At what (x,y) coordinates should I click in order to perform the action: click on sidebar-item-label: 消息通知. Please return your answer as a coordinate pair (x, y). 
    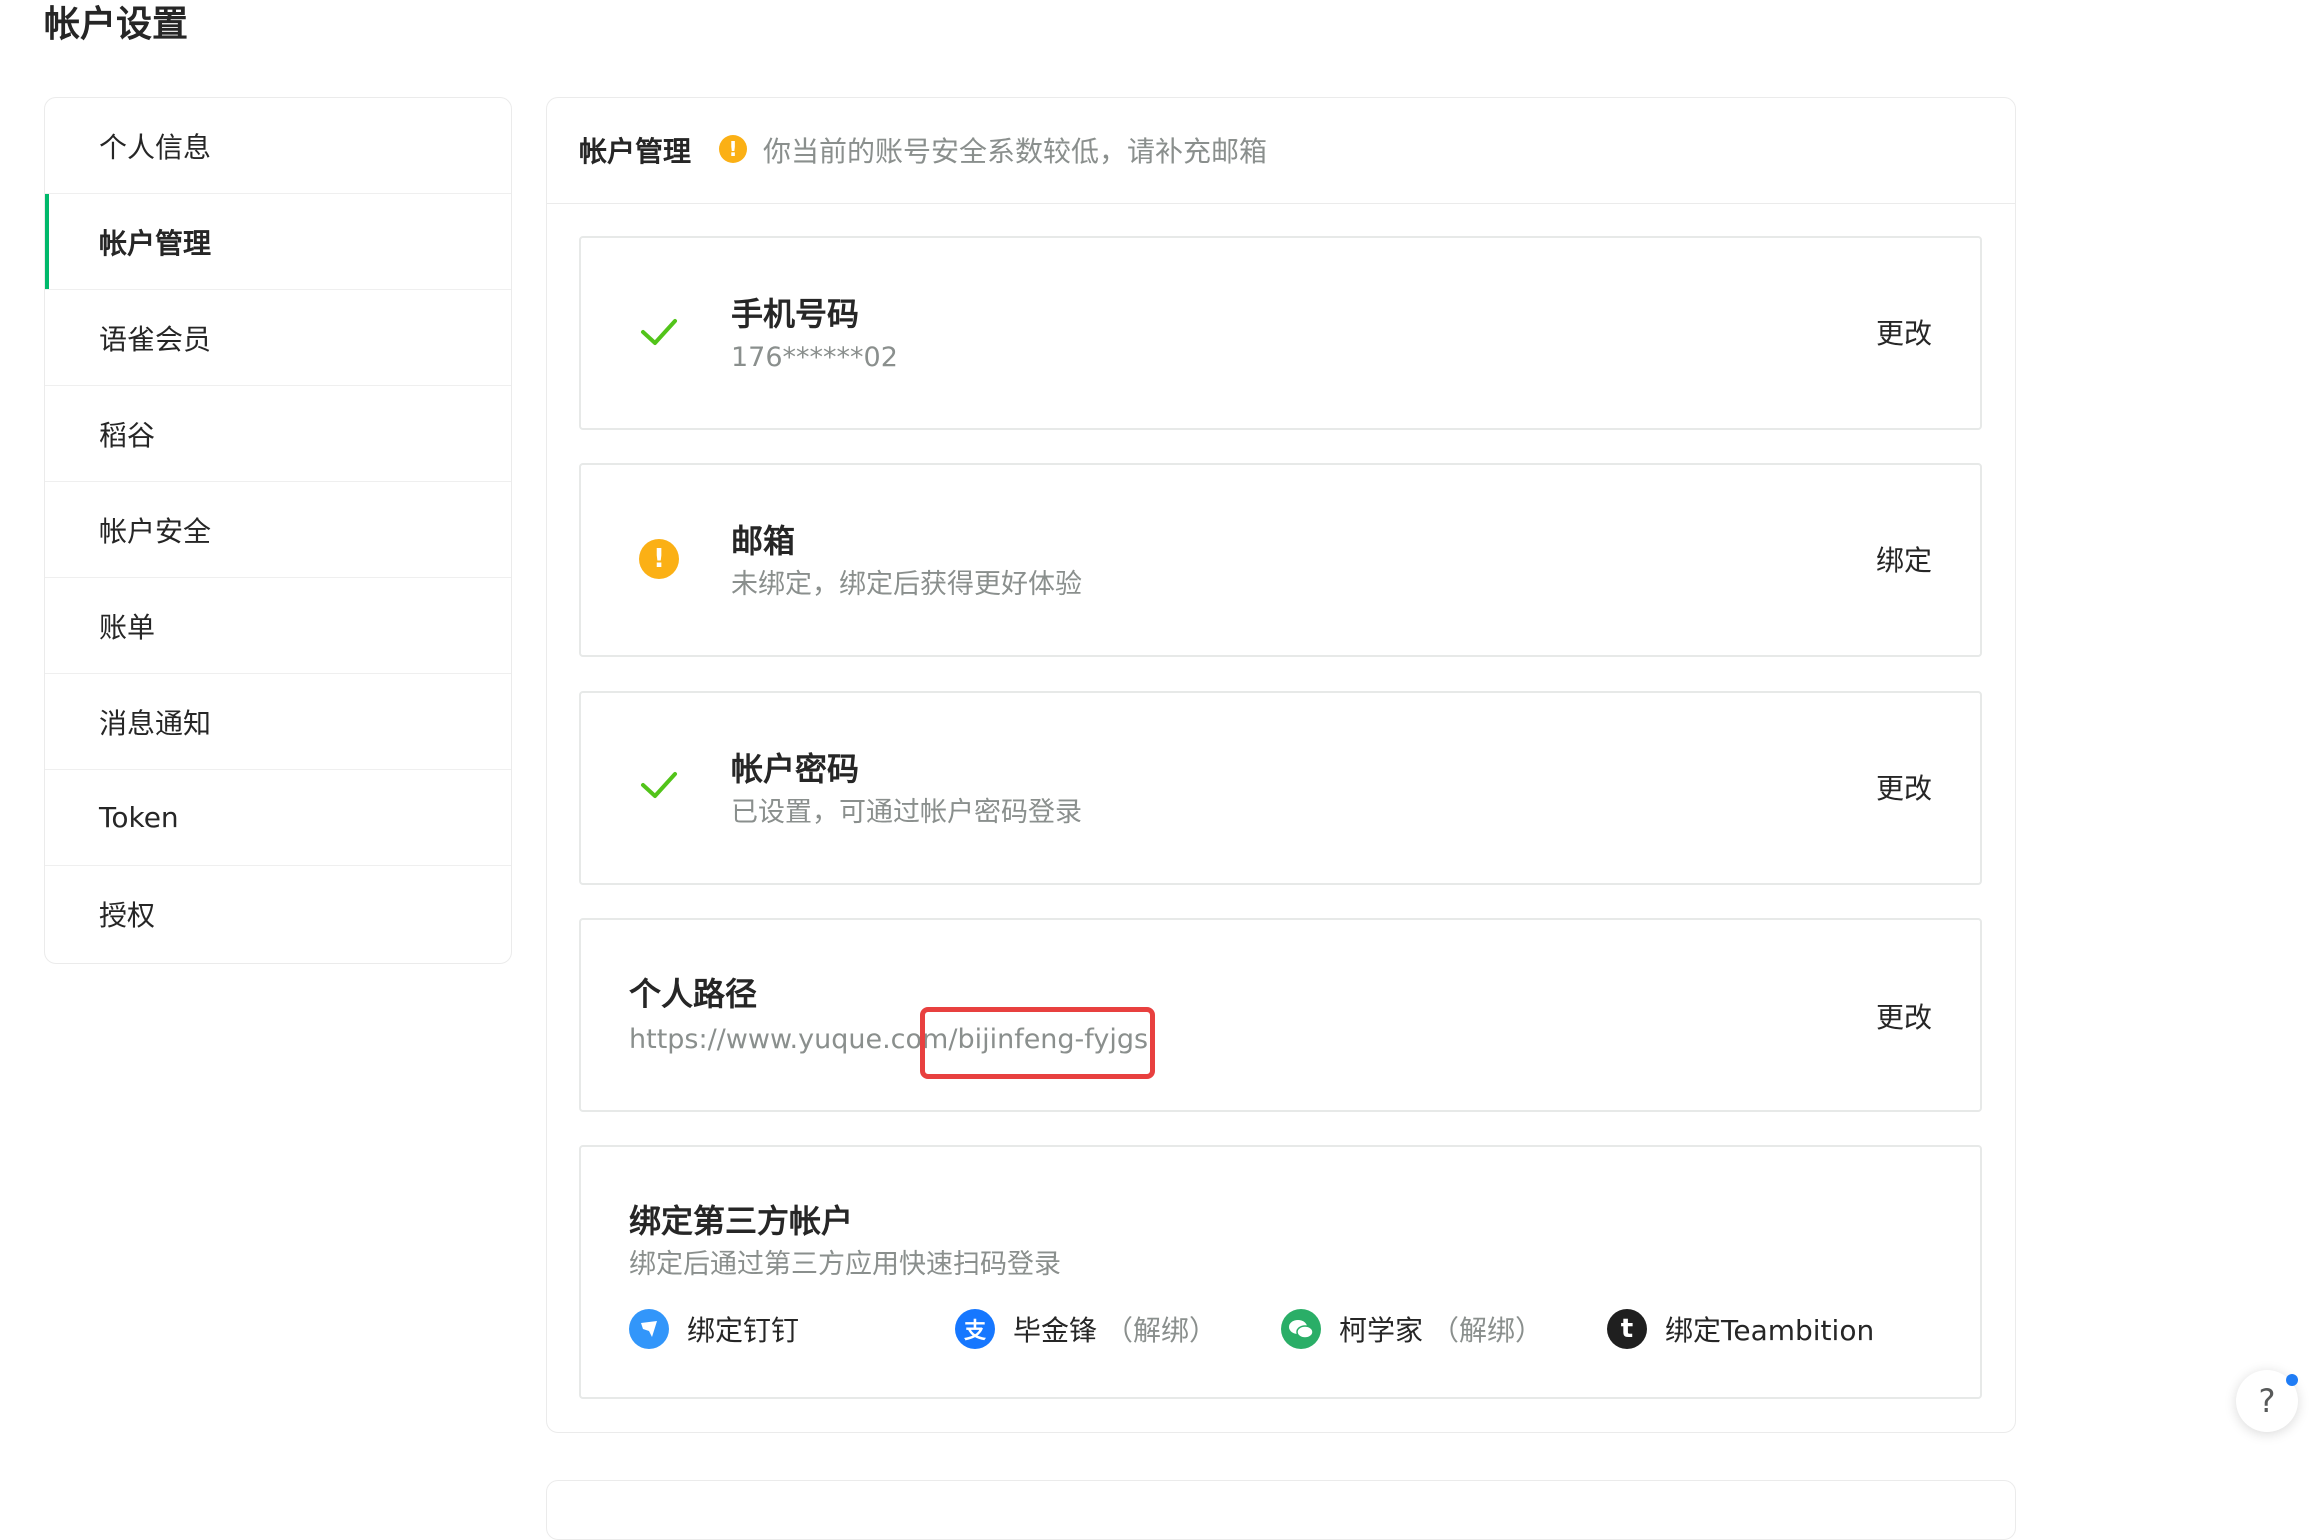
    Looking at the image, I should click on (155, 723).